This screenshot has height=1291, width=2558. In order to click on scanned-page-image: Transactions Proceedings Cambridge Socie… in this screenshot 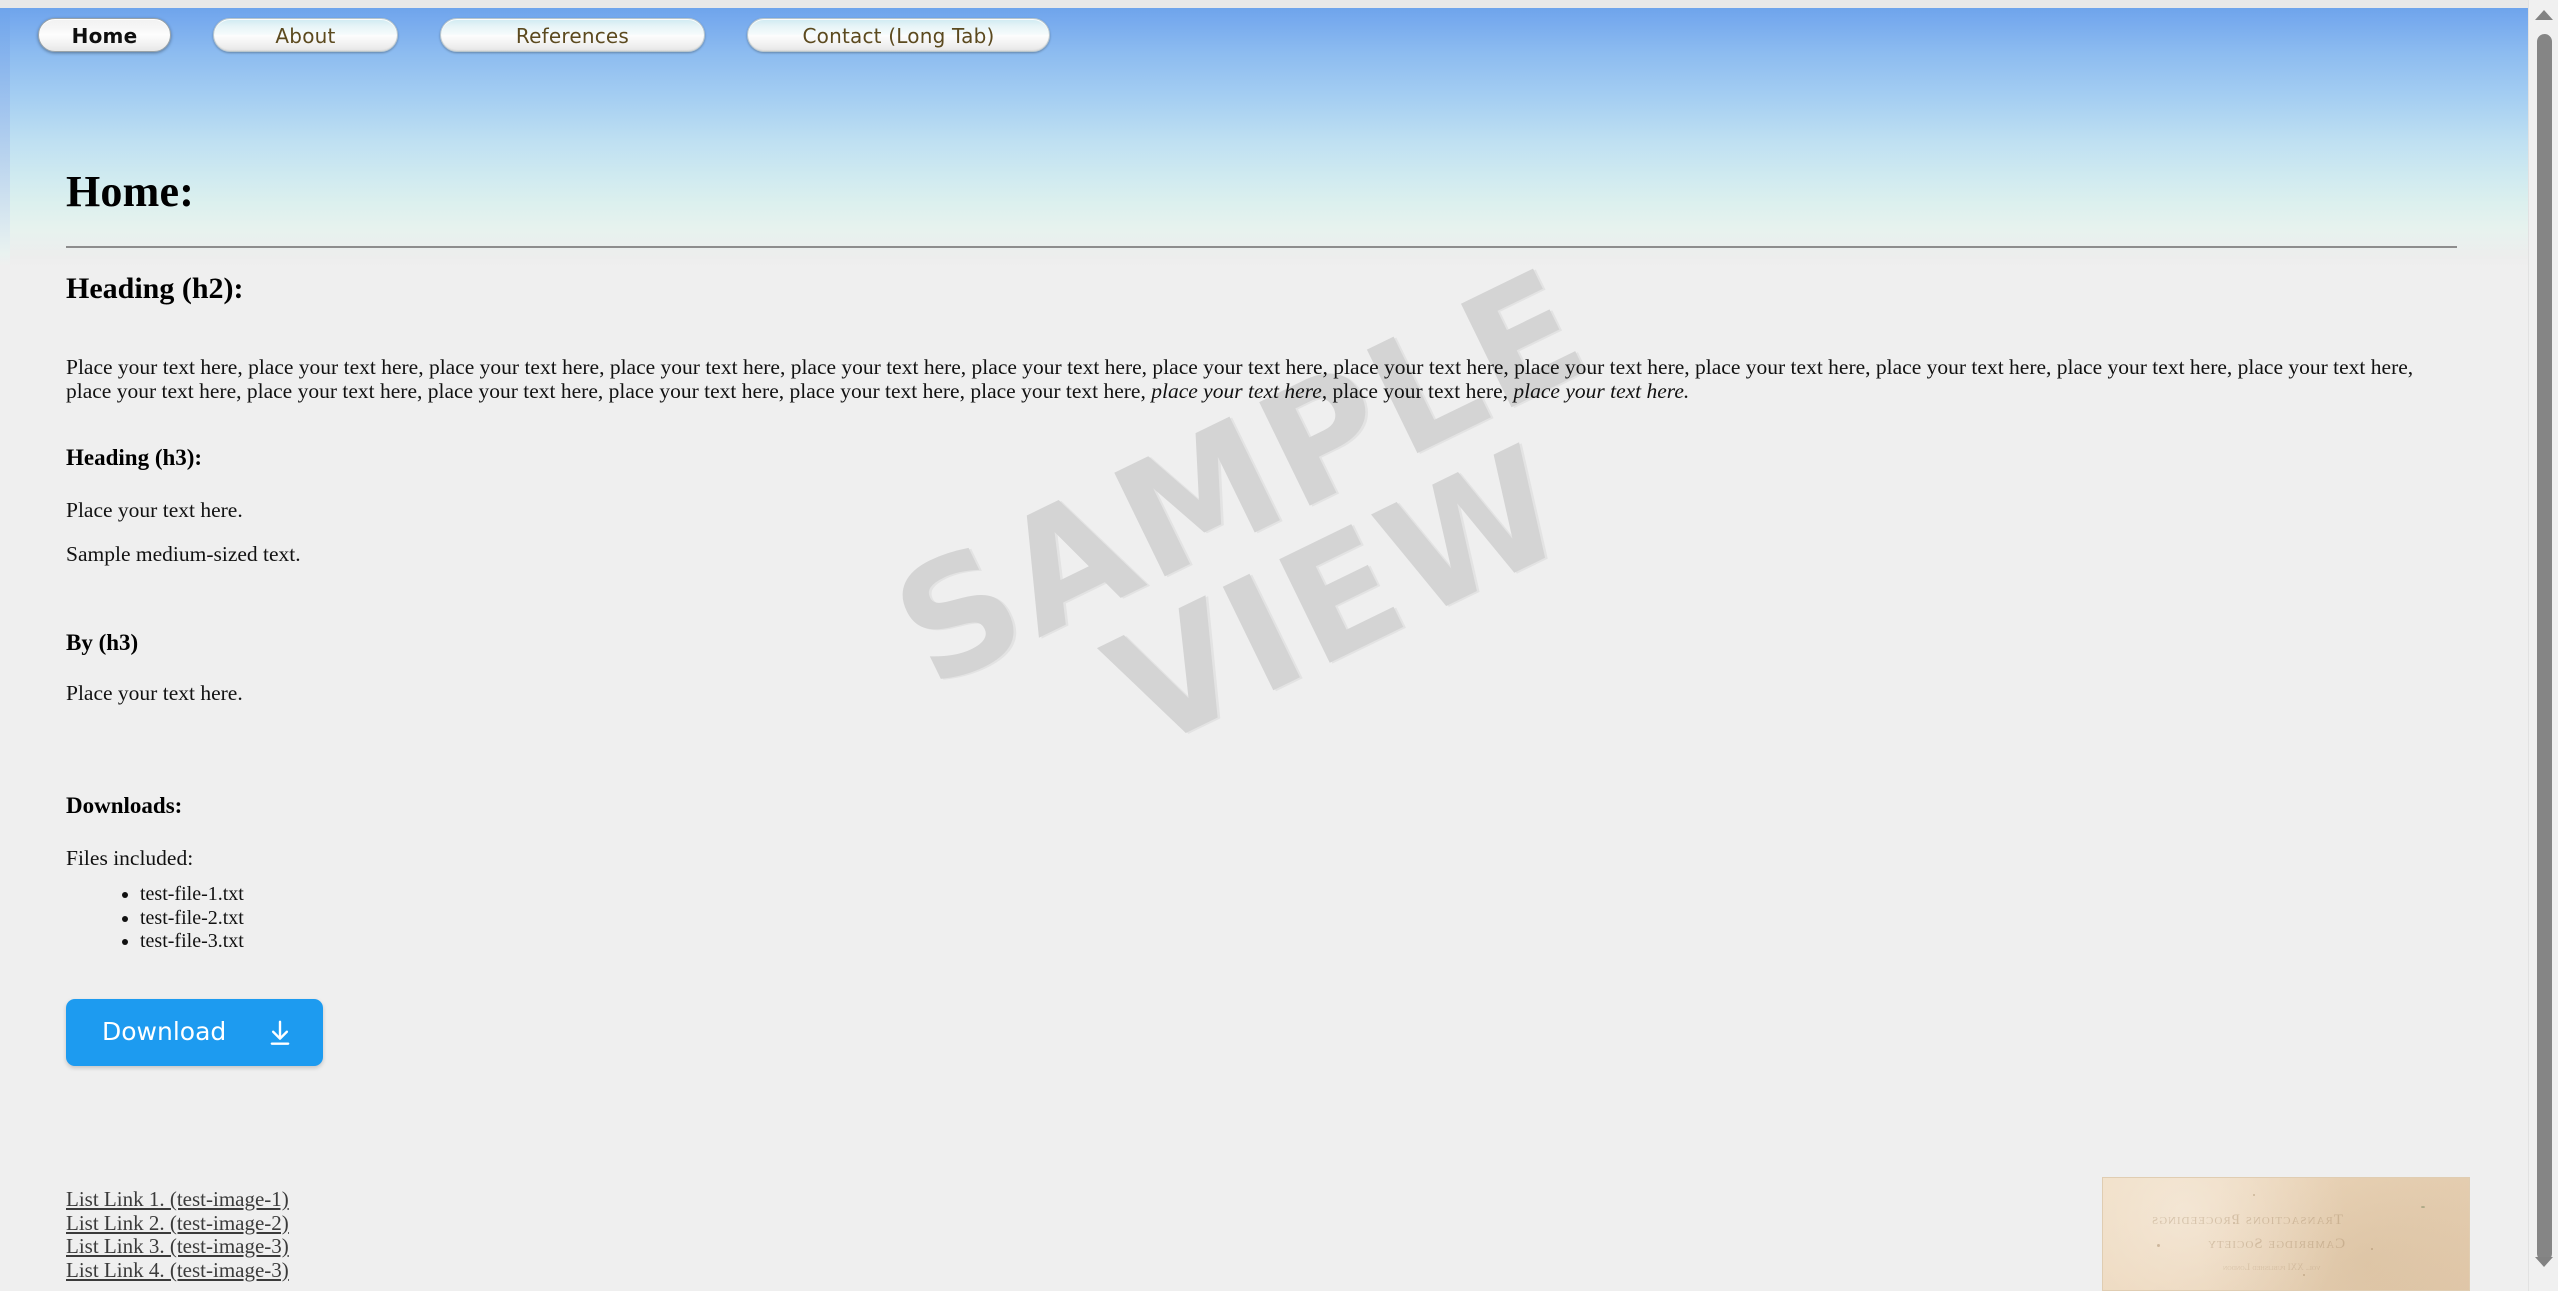, I will do `click(2286, 1234)`.